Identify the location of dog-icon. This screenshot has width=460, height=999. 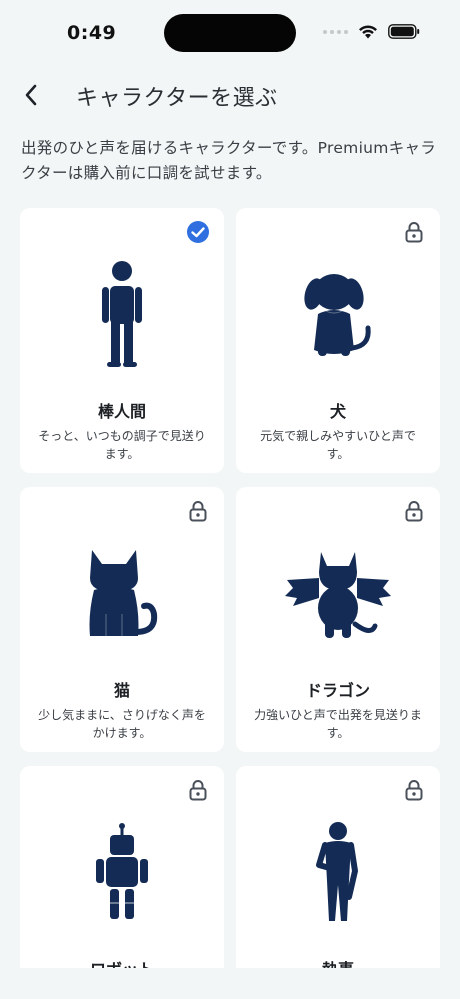
(338, 315).